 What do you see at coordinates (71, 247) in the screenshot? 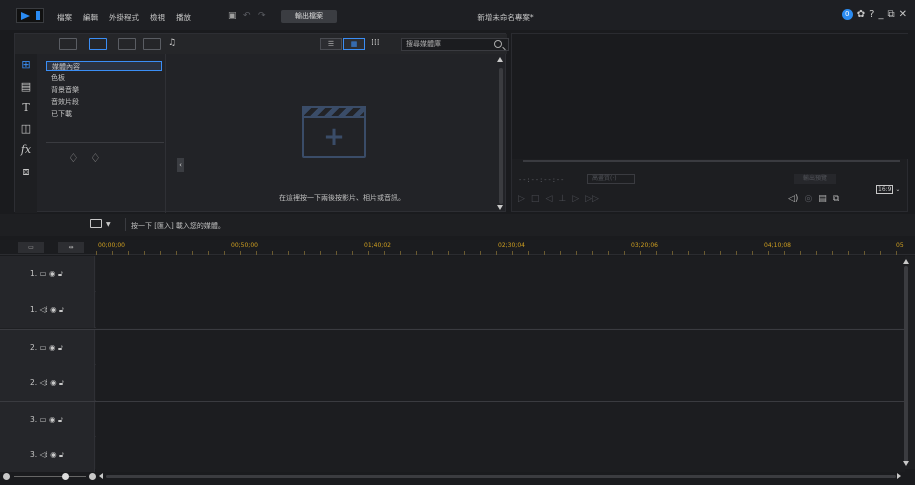
I see `fit-timeline-button: ⇹` at bounding box center [71, 247].